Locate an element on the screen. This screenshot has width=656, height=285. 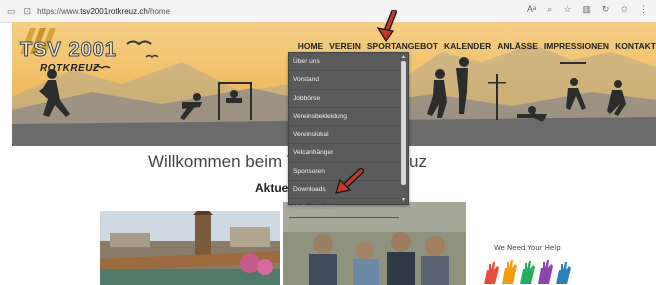
tab-icon: ▭ is located at coordinates (11, 11).